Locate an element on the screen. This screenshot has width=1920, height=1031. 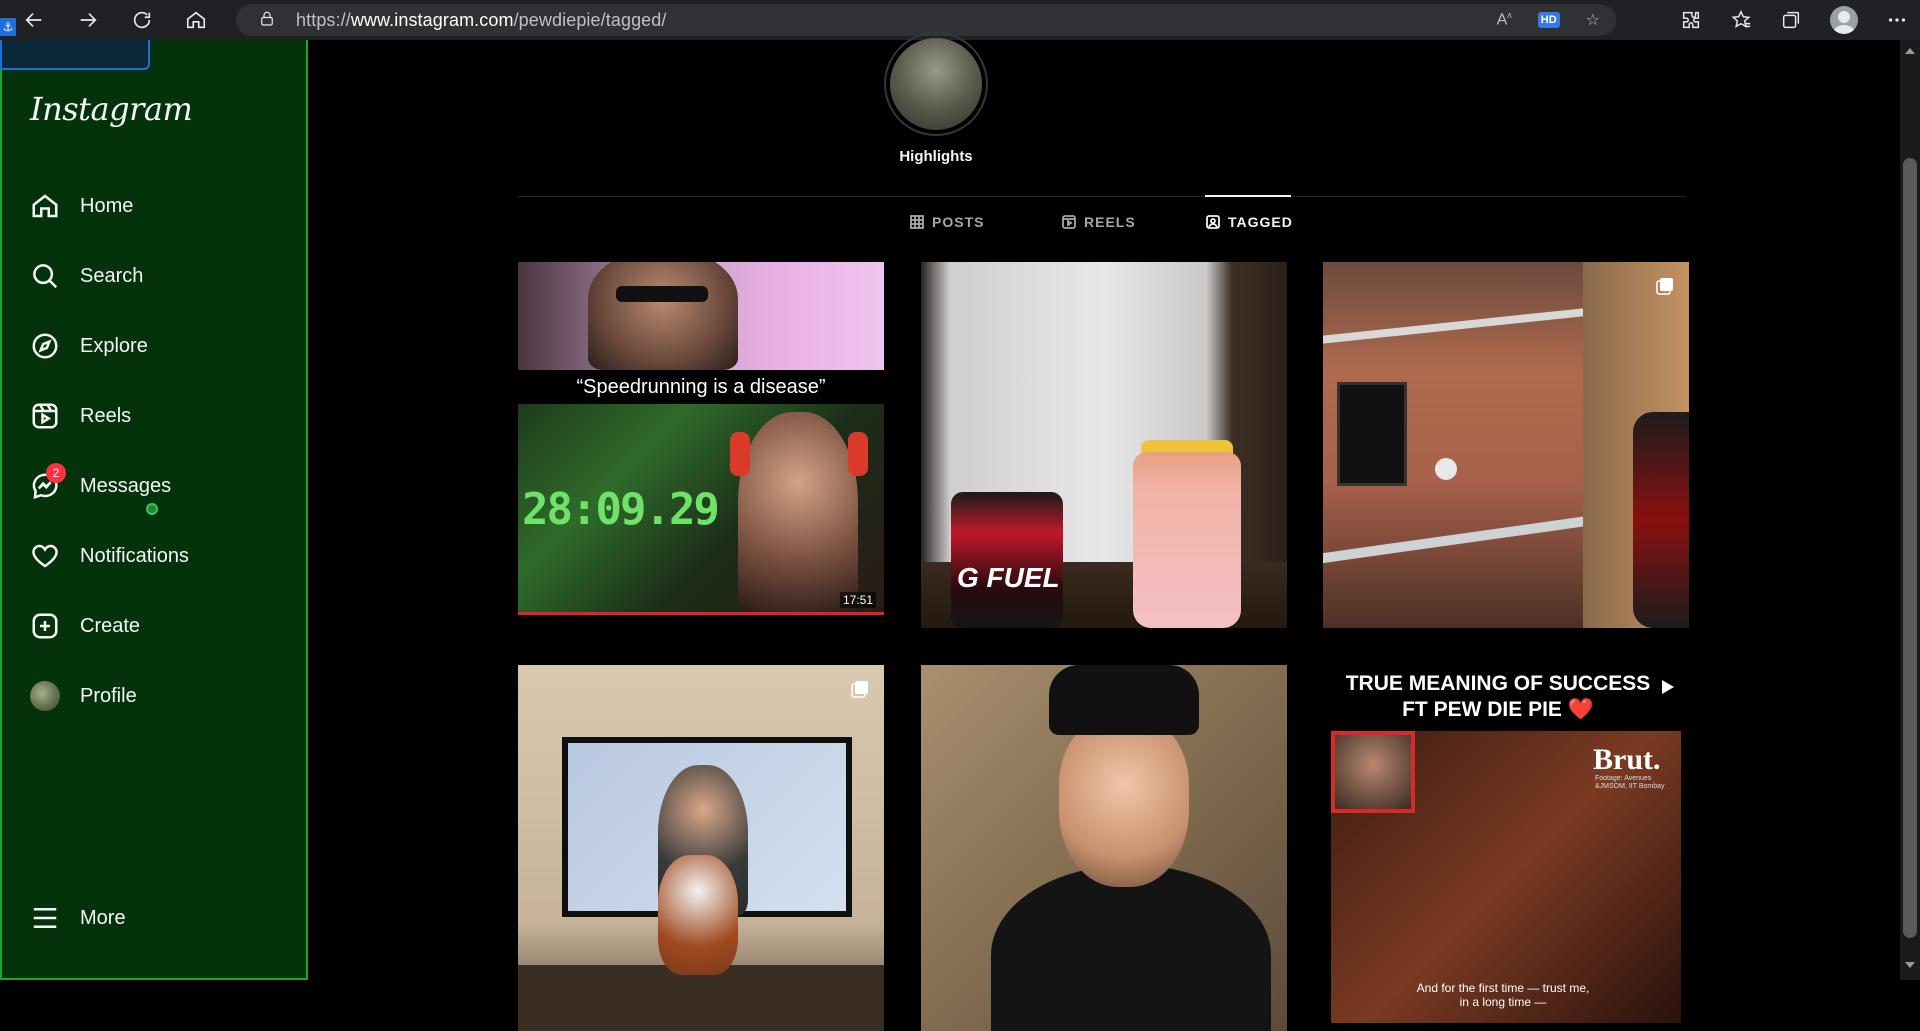
sidebar-item-home: Home is located at coordinates (158, 206).